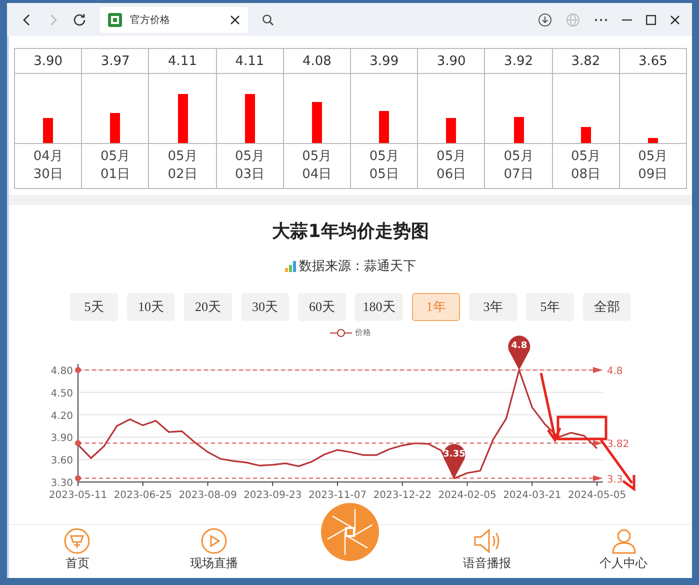  I want to click on maximize-icon, so click(651, 19).